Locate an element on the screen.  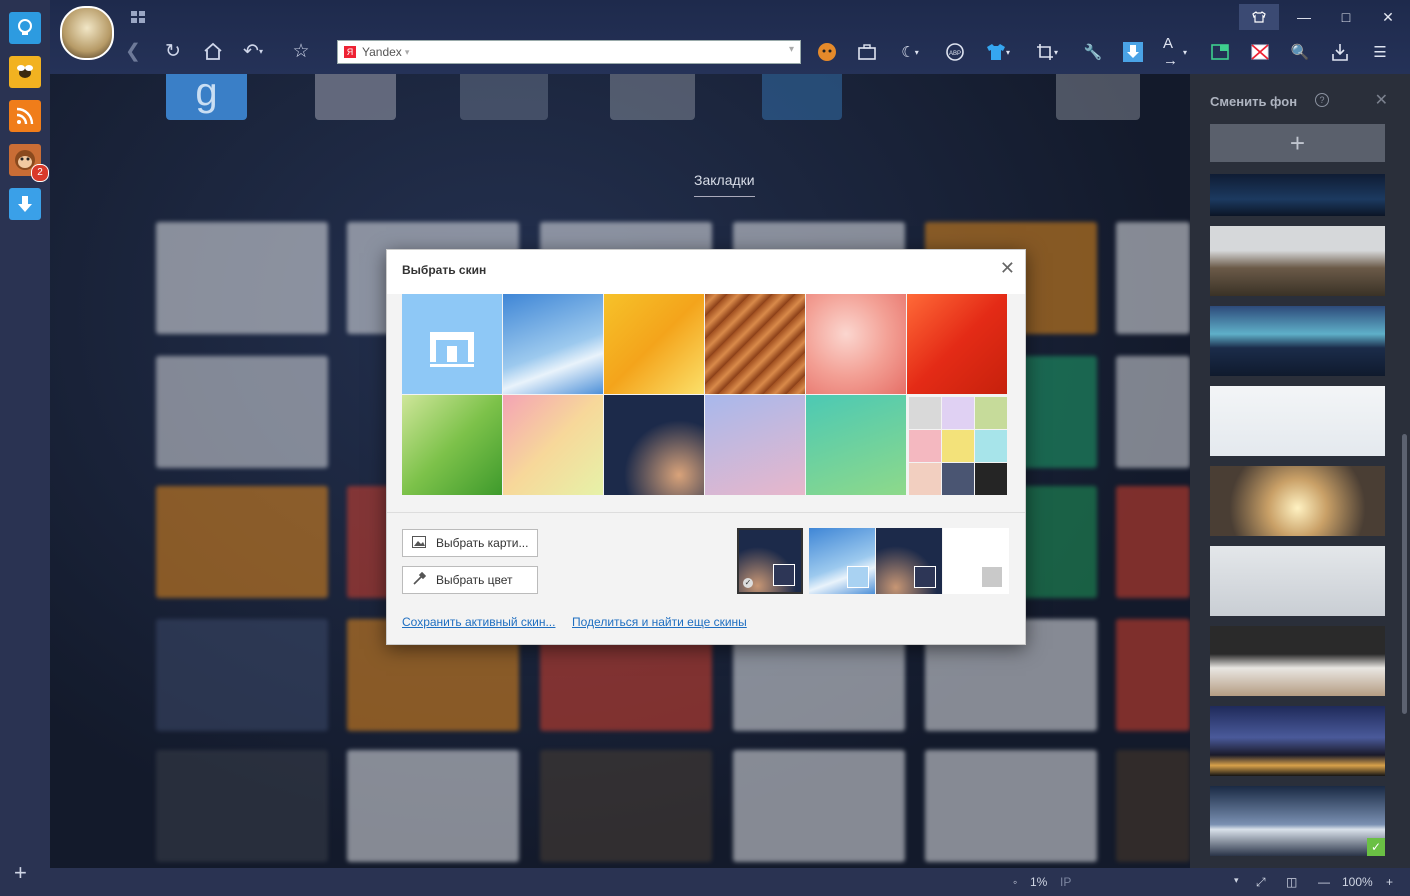
choose-color-button: Выбрать цвет is located at coordinates (470, 580).